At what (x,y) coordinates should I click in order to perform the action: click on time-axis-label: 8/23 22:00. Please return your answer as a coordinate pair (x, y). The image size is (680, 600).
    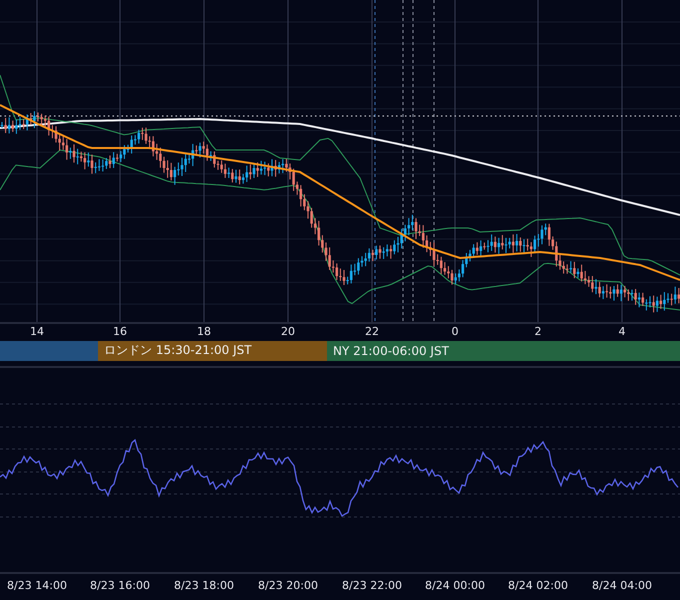
    Looking at the image, I should click on (372, 585).